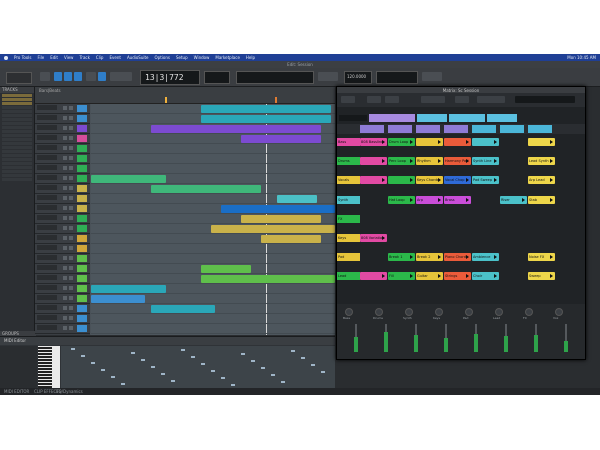 The height and width of the screenshot is (450, 600). What do you see at coordinates (328, 76) in the screenshot?
I see `transport-controls` at bounding box center [328, 76].